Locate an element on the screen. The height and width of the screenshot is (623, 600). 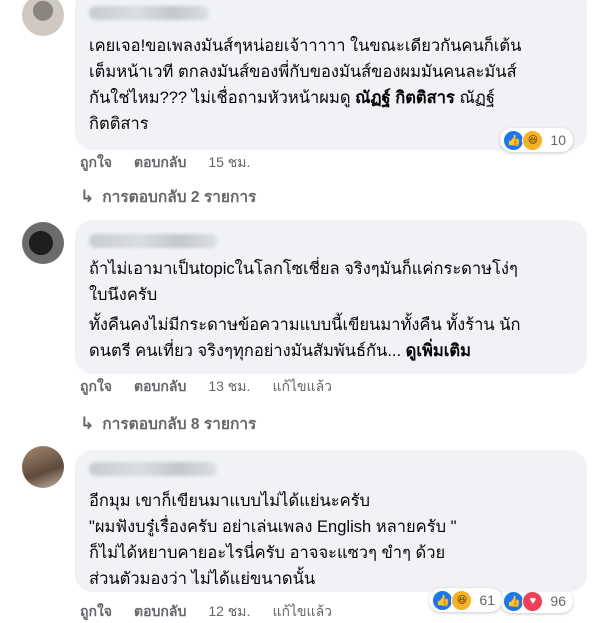
comment-actions: ถูกใจ ตอบกลับ 15 ชม. is located at coordinates (165, 163).